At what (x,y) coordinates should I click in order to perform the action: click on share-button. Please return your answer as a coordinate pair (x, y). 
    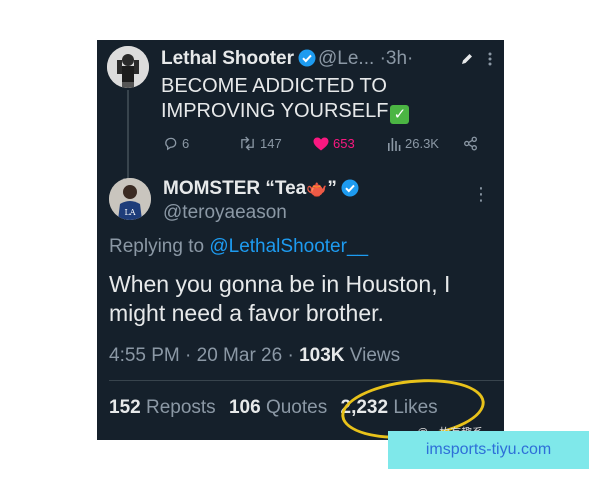
    Looking at the image, I should click on (470, 143).